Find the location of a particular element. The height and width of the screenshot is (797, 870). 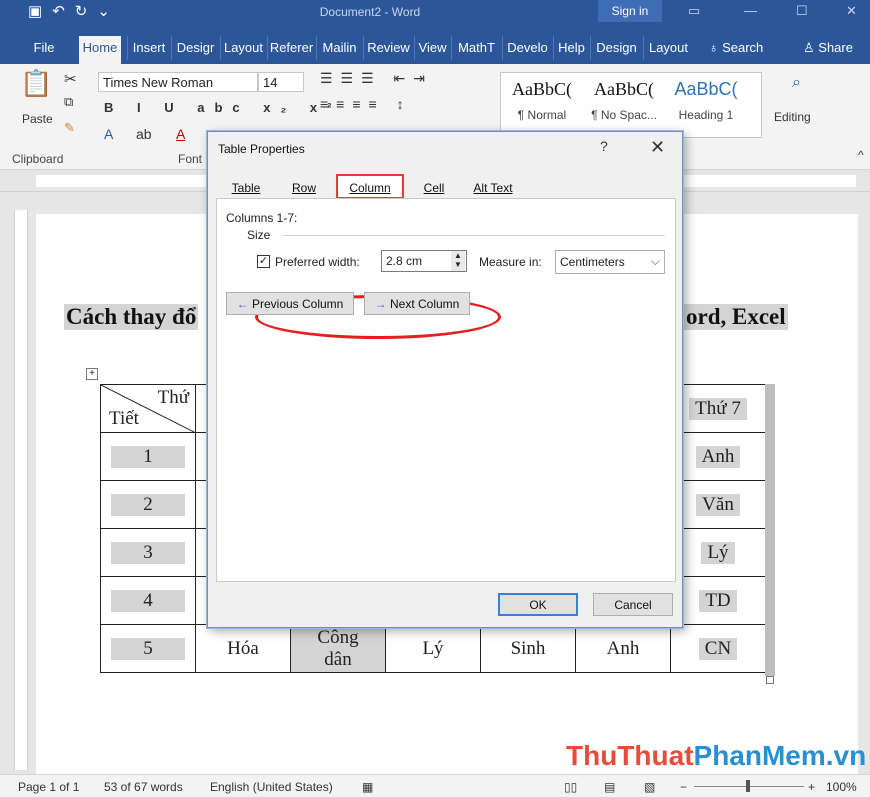

tab-table: Table is located at coordinates (246, 188).